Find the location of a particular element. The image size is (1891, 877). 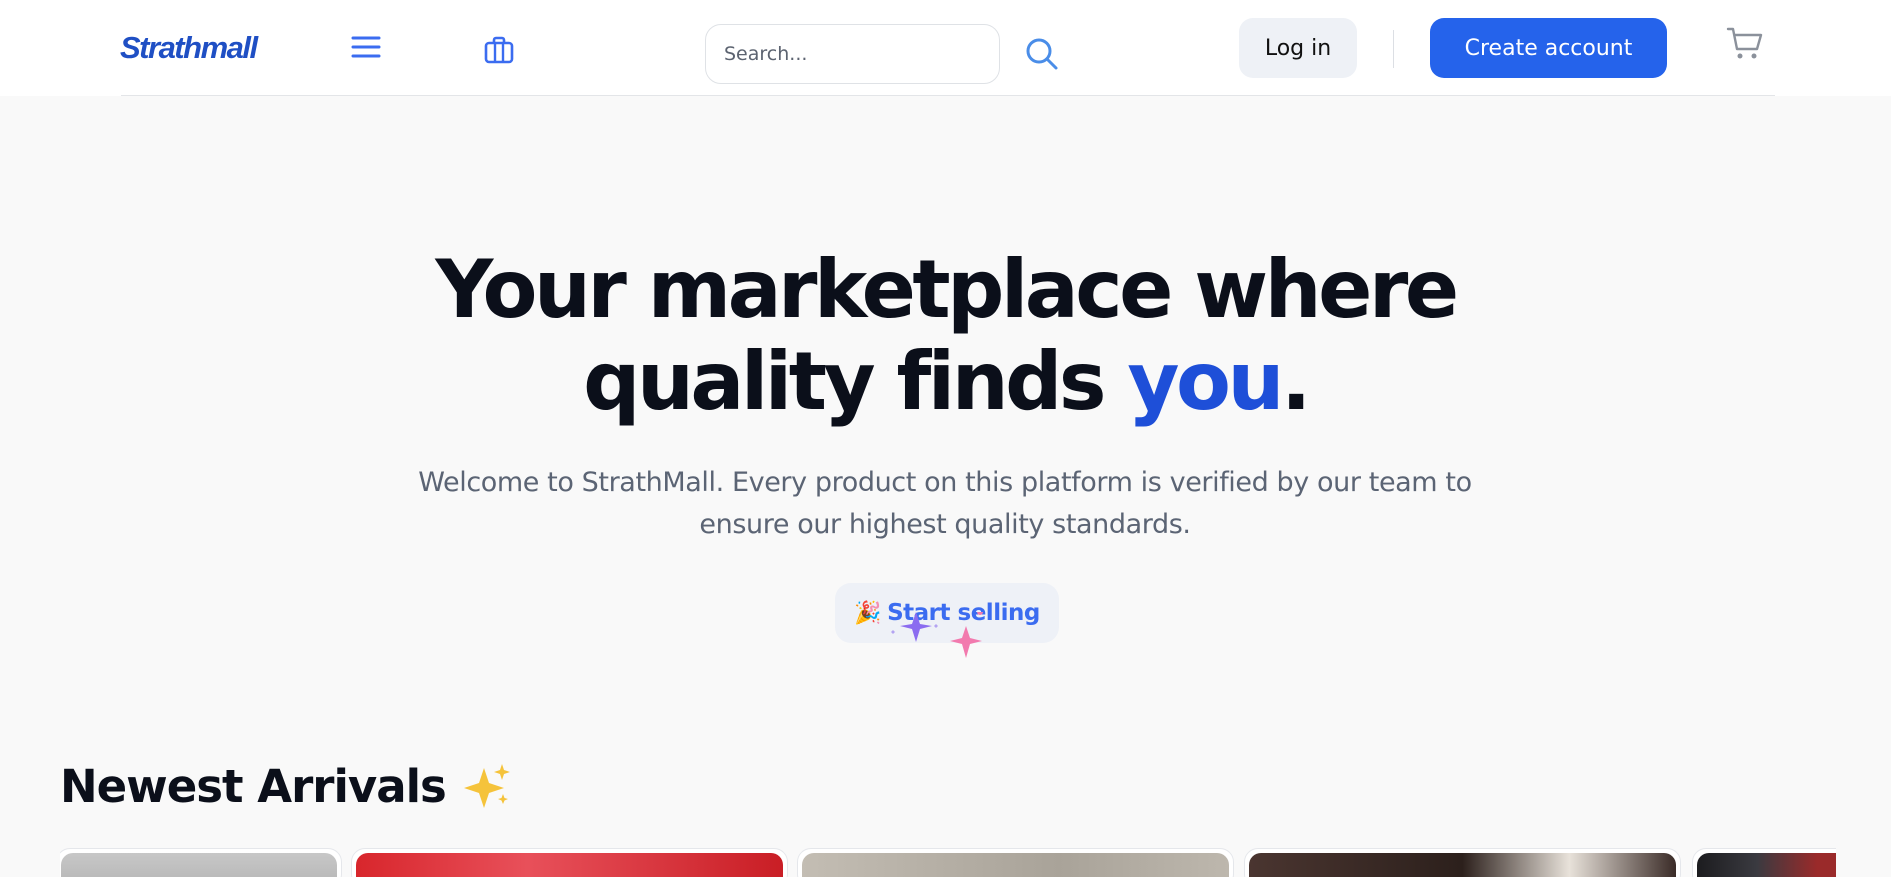

start-selling-label: Start selling is located at coordinates (963, 613).